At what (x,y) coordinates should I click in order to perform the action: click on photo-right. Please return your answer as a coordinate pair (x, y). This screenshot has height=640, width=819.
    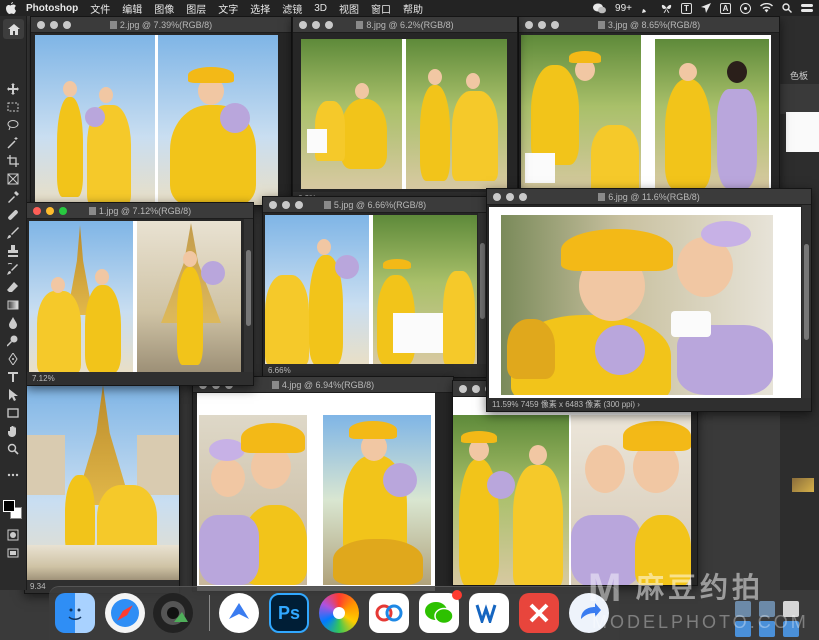
    Looking at the image, I should click on (377, 500).